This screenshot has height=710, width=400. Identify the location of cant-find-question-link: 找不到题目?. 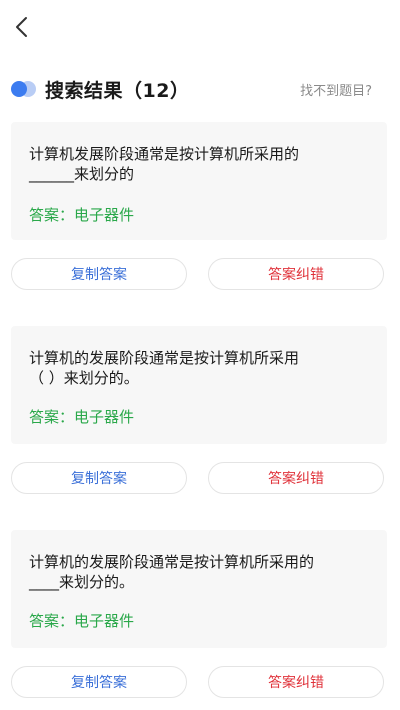
(336, 89).